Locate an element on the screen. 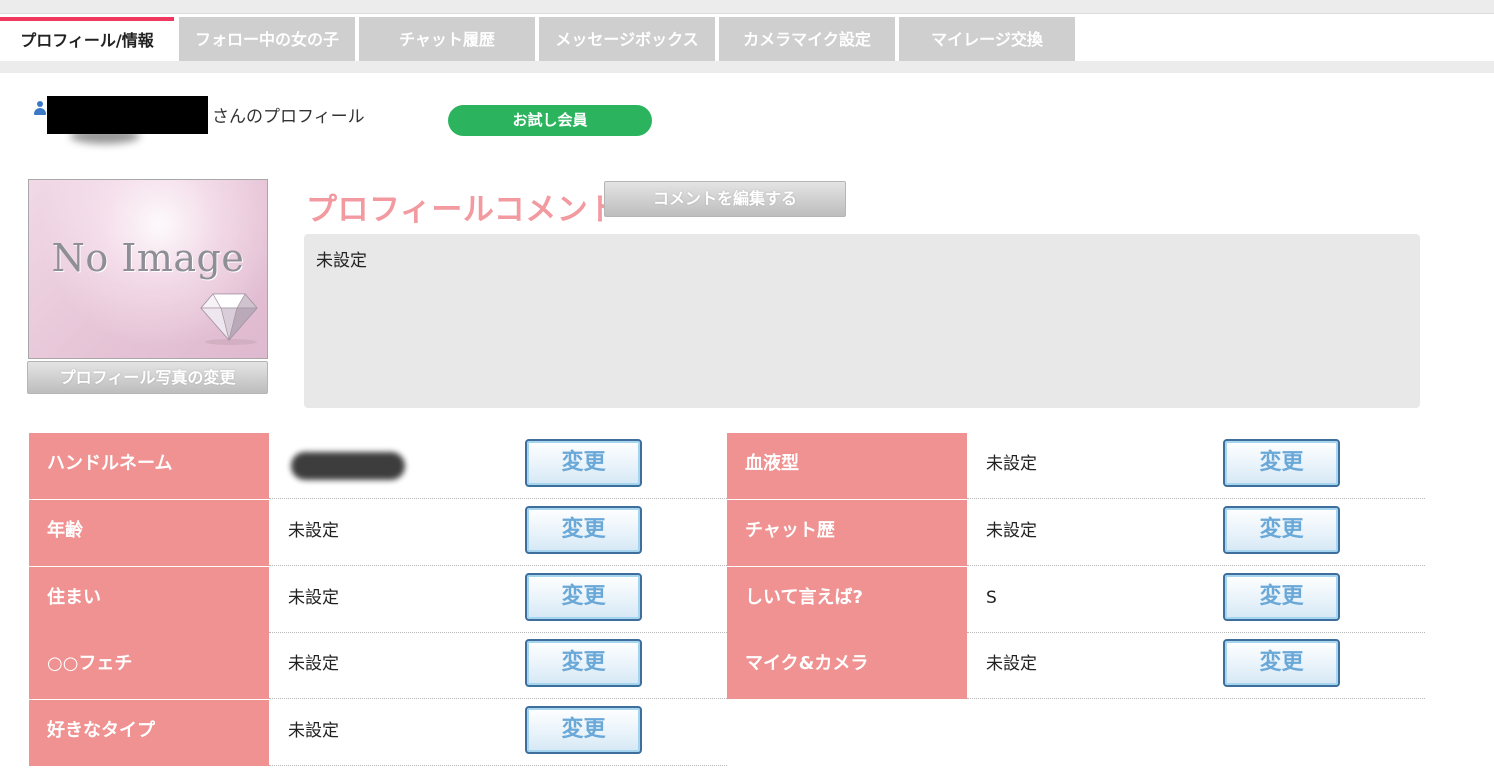  field-value: S is located at coordinates (991, 598).